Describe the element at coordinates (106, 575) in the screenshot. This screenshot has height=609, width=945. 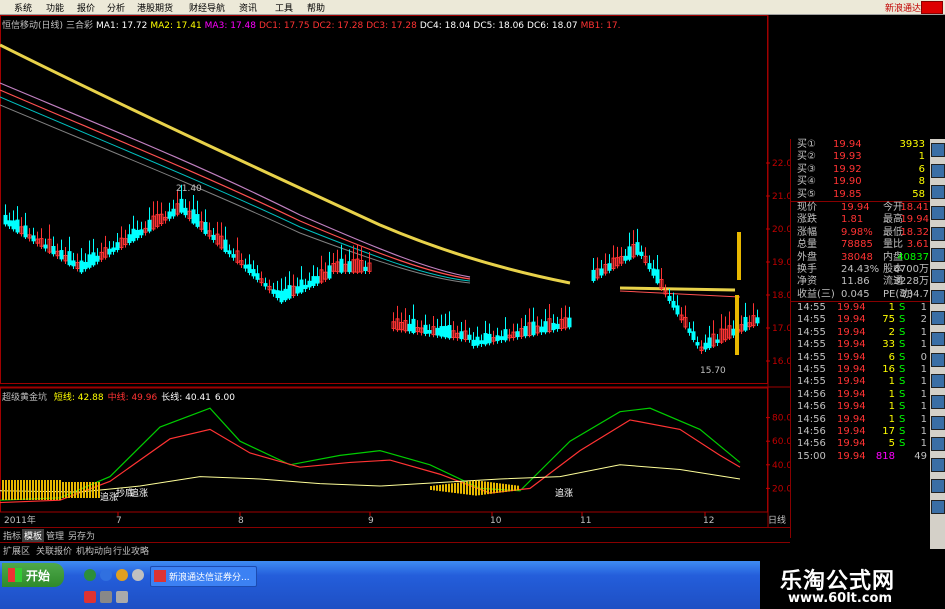
I see `ie-icon` at that location.